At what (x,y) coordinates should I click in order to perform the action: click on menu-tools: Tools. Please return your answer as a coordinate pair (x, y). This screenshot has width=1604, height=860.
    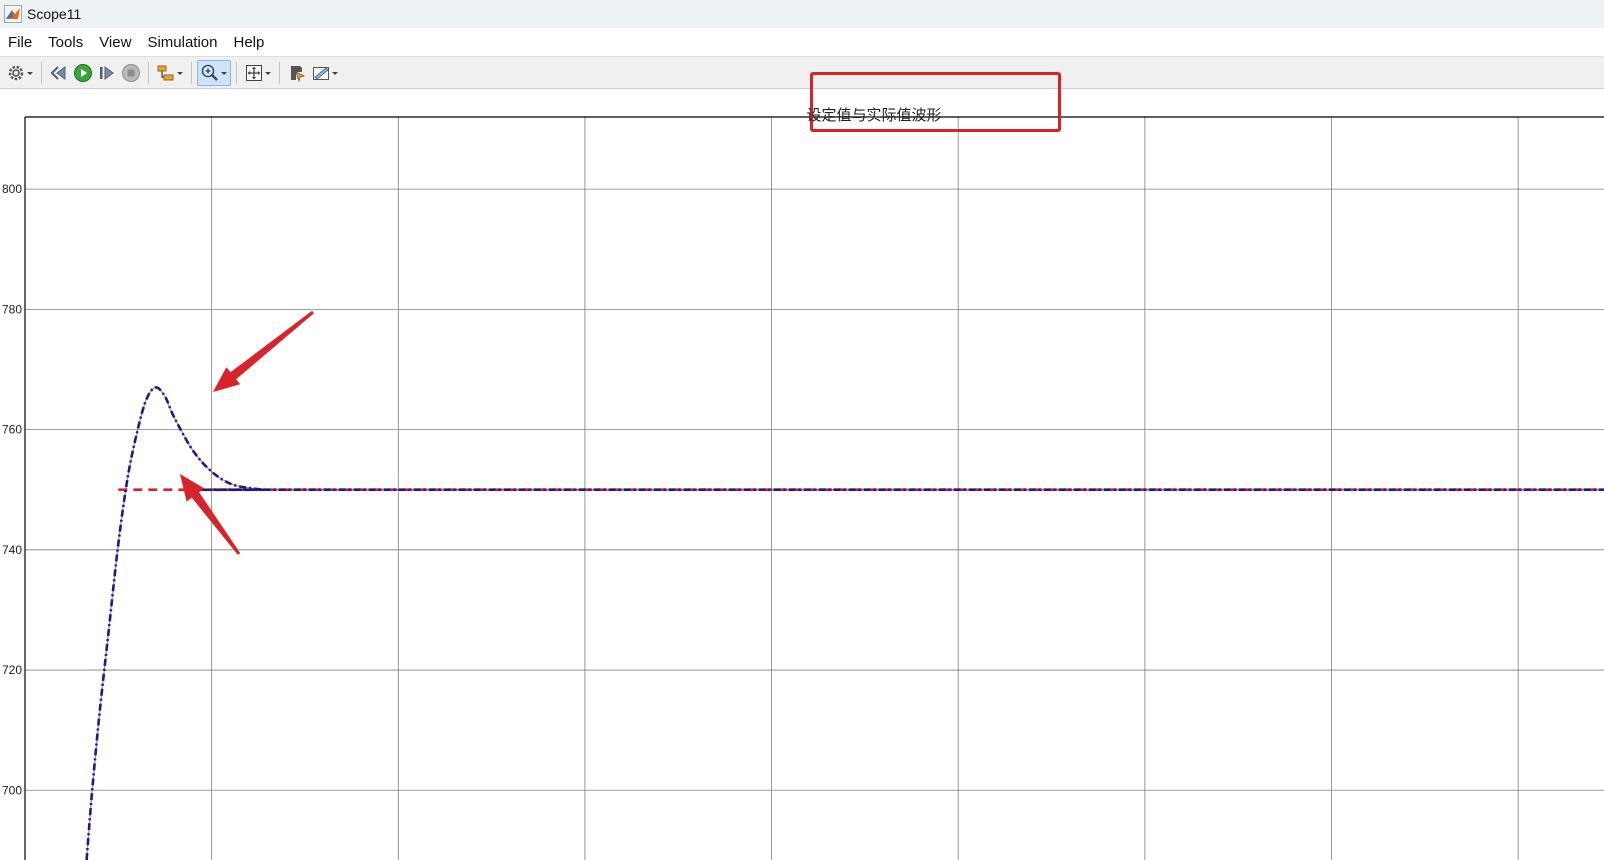
    Looking at the image, I should click on (65, 42).